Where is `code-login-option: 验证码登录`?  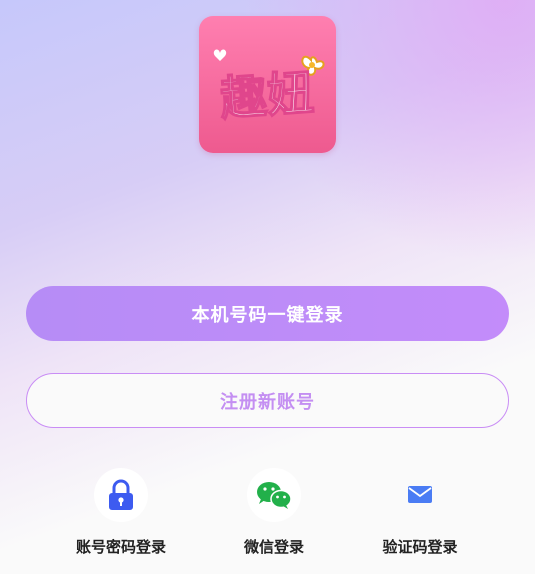 code-login-option: 验证码登录 is located at coordinates (420, 512).